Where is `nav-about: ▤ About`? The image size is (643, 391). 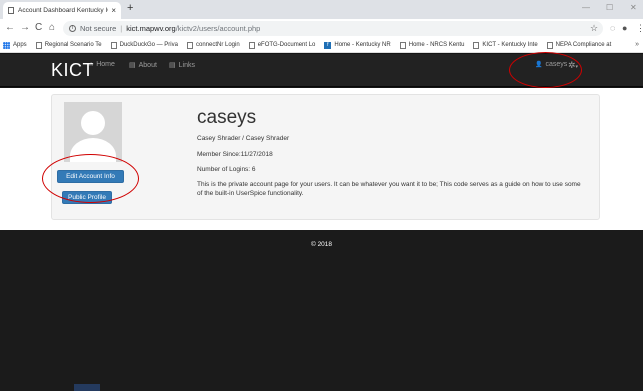
nav-about: ▤ About is located at coordinates (143, 65).